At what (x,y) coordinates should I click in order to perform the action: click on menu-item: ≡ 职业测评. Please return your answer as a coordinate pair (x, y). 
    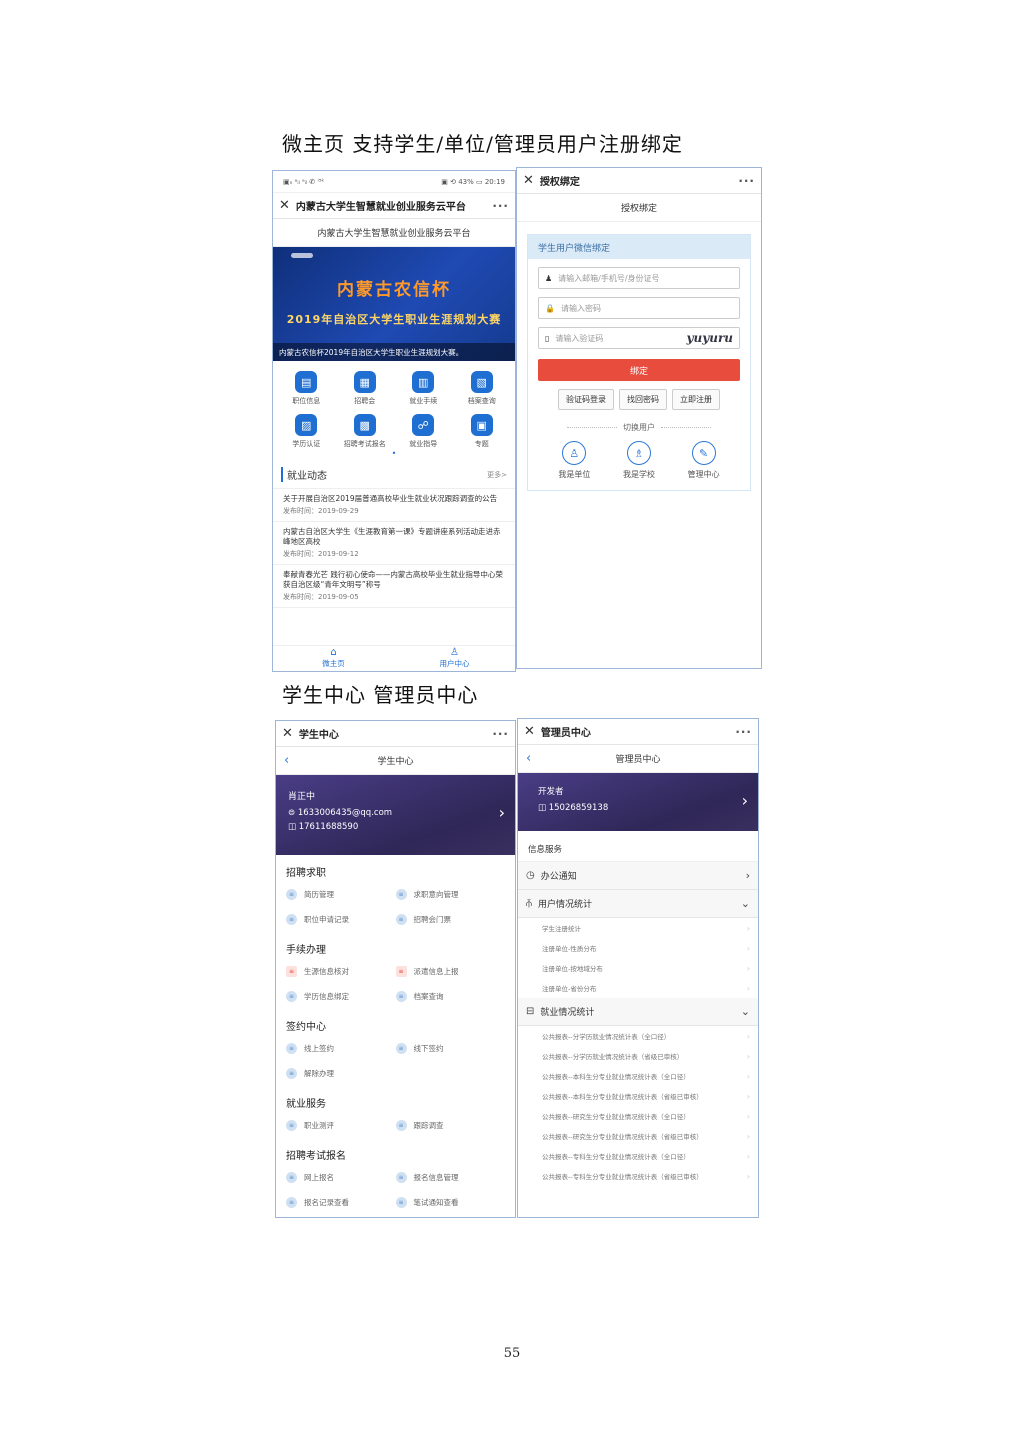
    Looking at the image, I should click on (341, 1125).